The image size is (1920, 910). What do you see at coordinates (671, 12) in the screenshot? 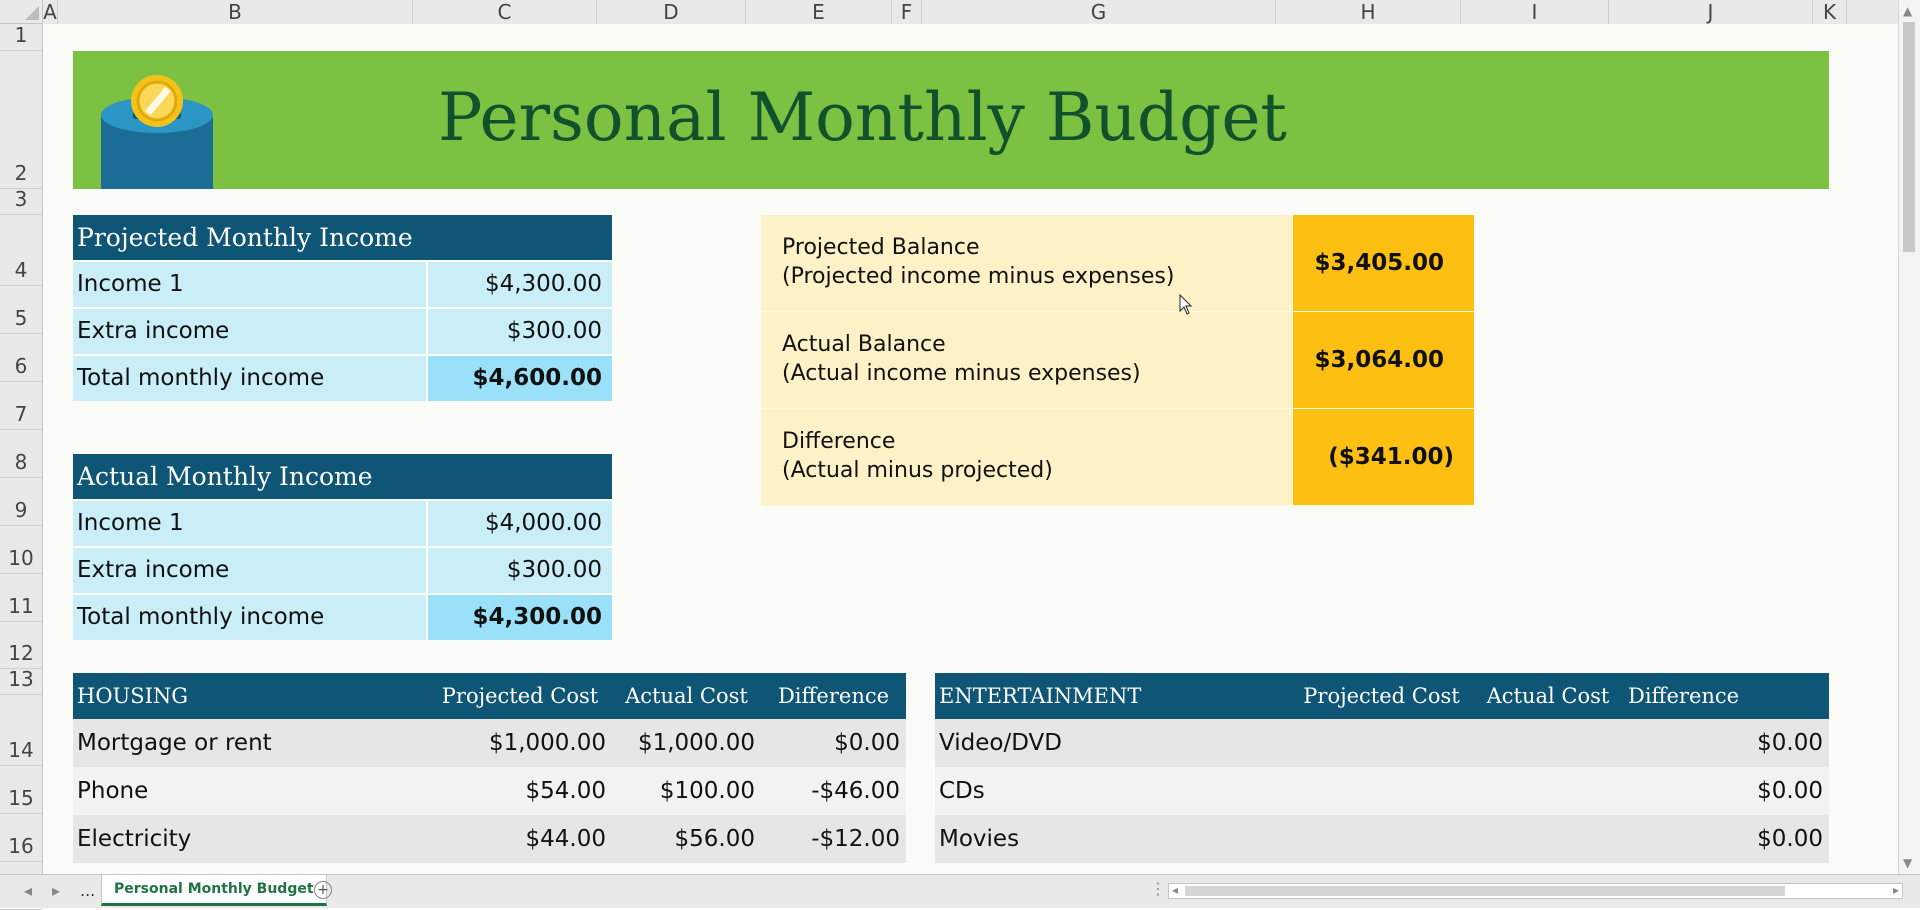
I see `column-header-d: D` at bounding box center [671, 12].